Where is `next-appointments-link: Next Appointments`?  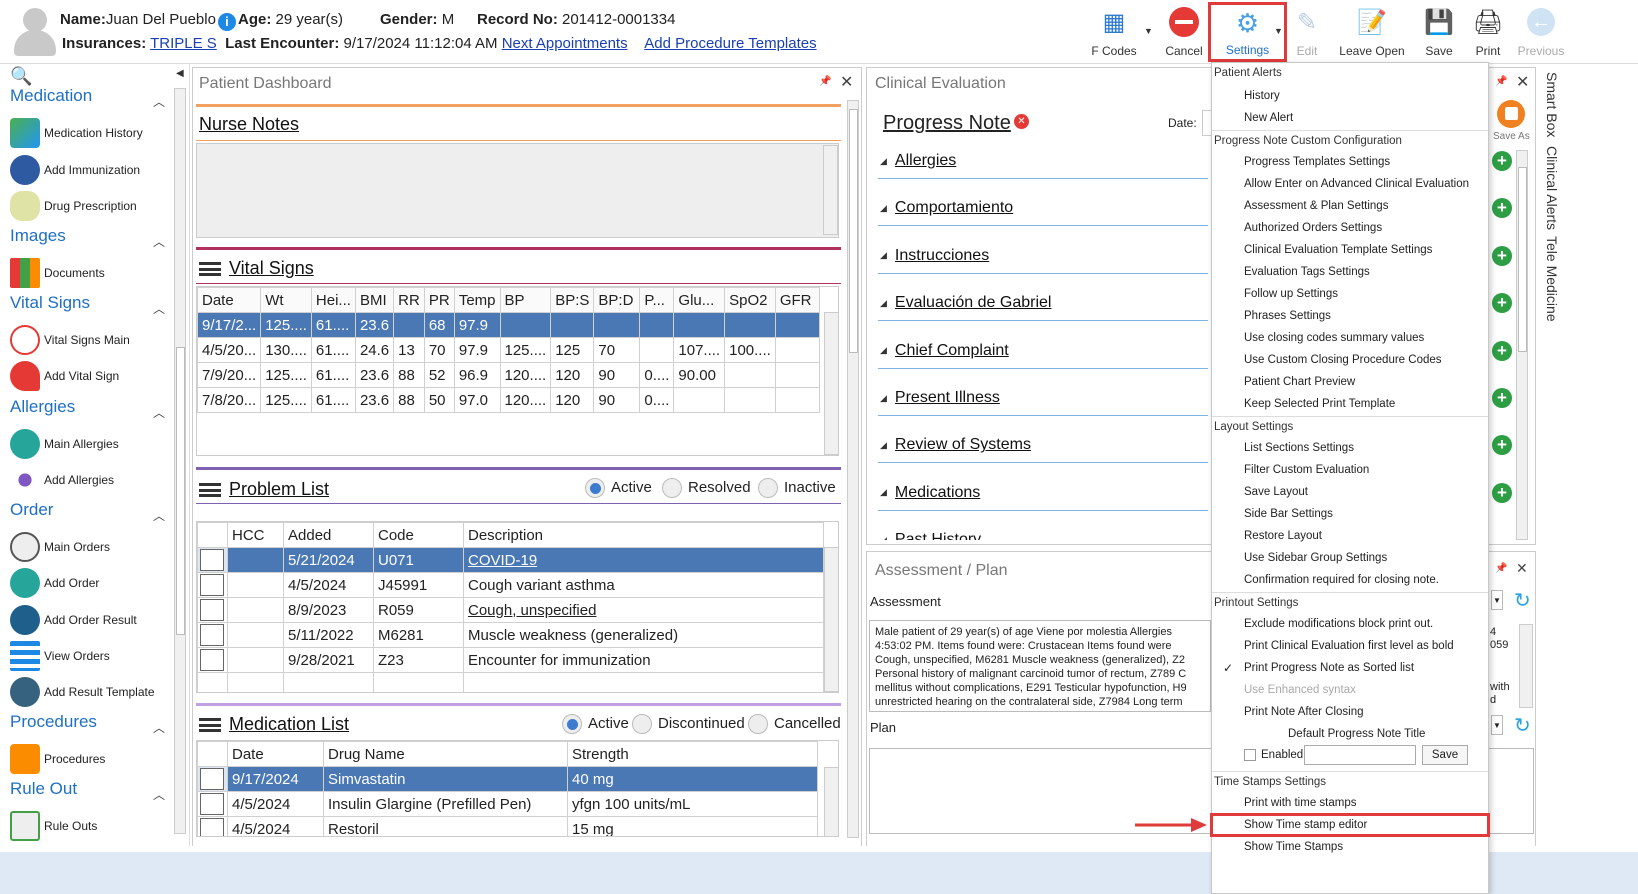 next-appointments-link: Next Appointments is located at coordinates (565, 43).